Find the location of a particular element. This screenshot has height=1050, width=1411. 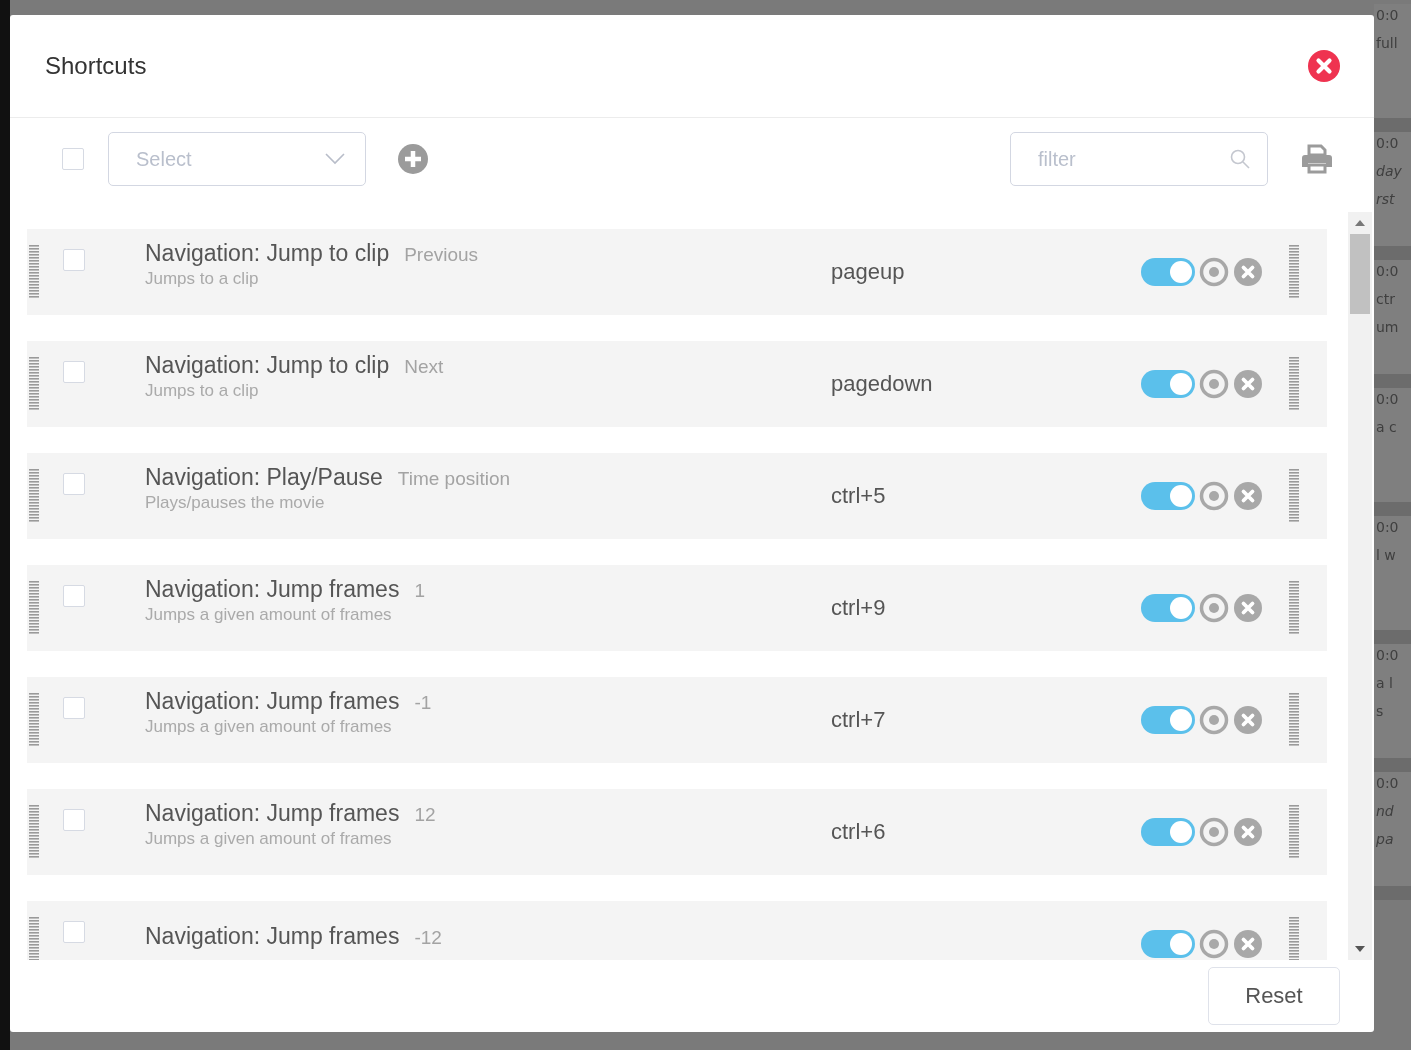

chevron-down-icon is located at coordinates (335, 159).